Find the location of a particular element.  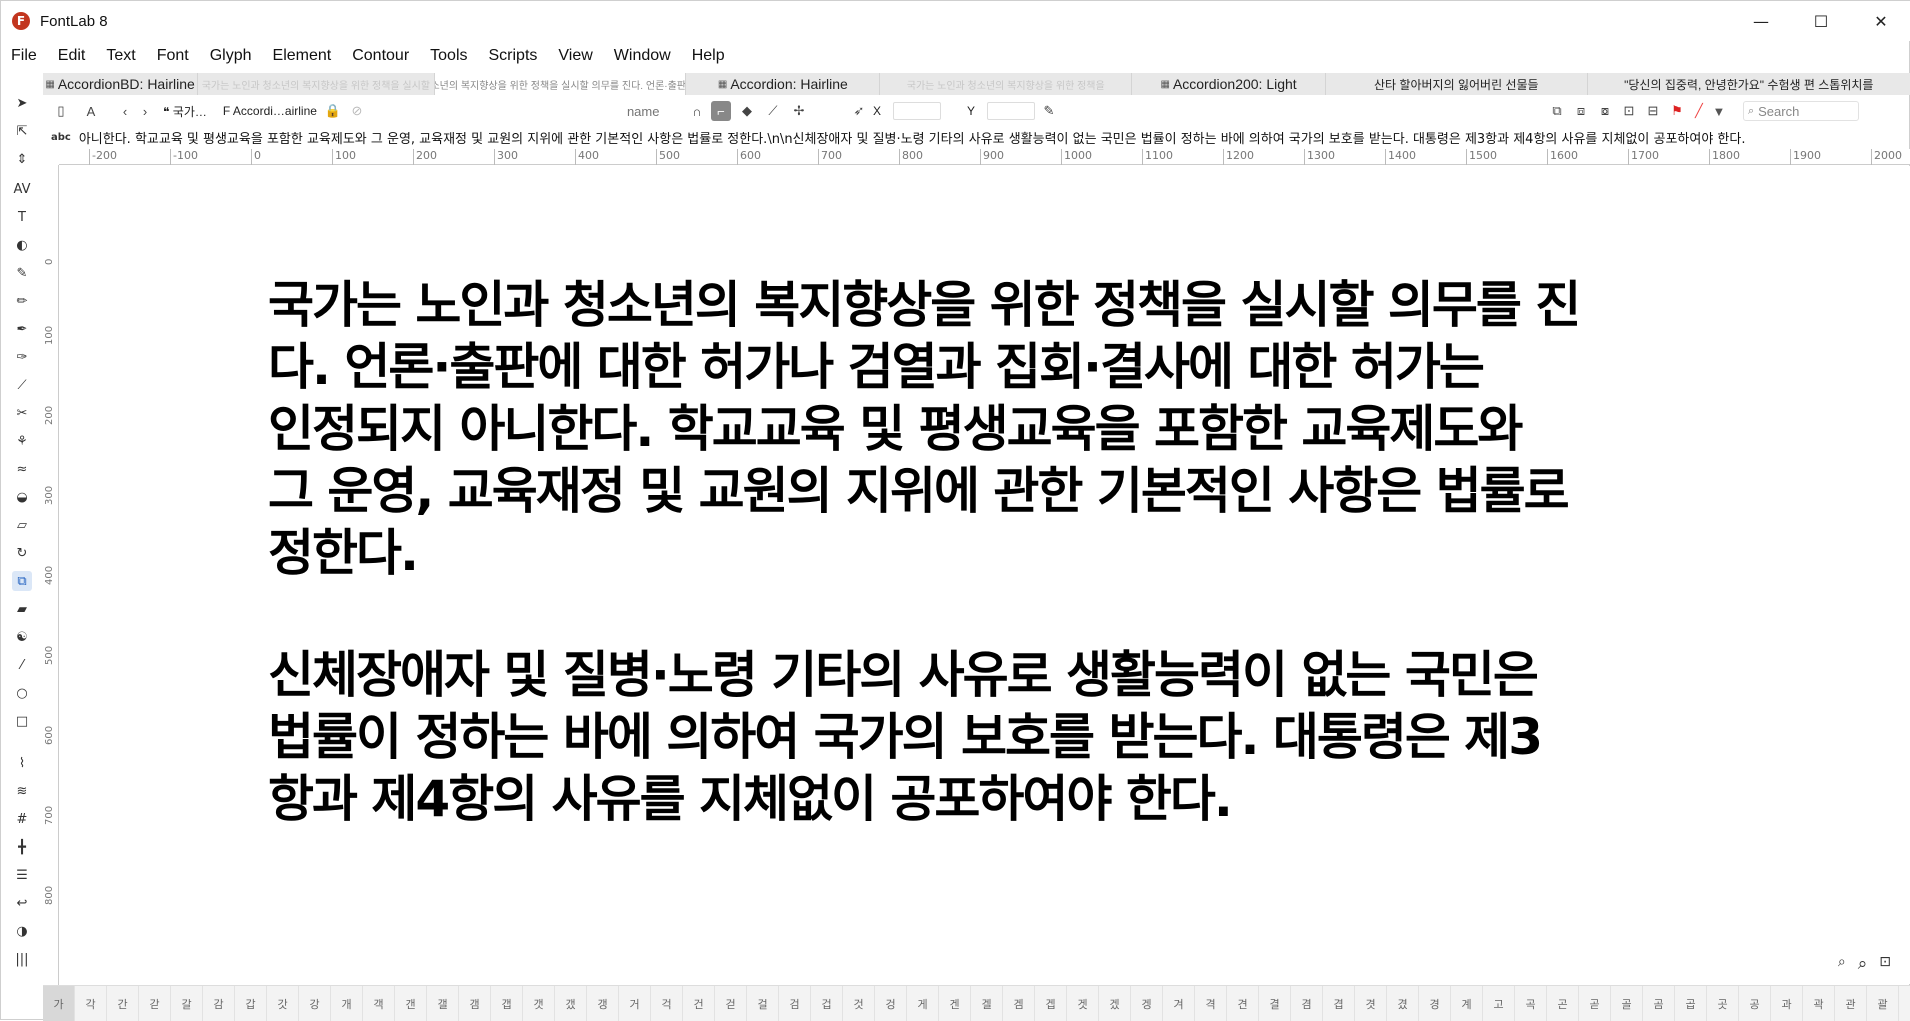

rotate-tool-icon: ↻ is located at coordinates (22, 553).